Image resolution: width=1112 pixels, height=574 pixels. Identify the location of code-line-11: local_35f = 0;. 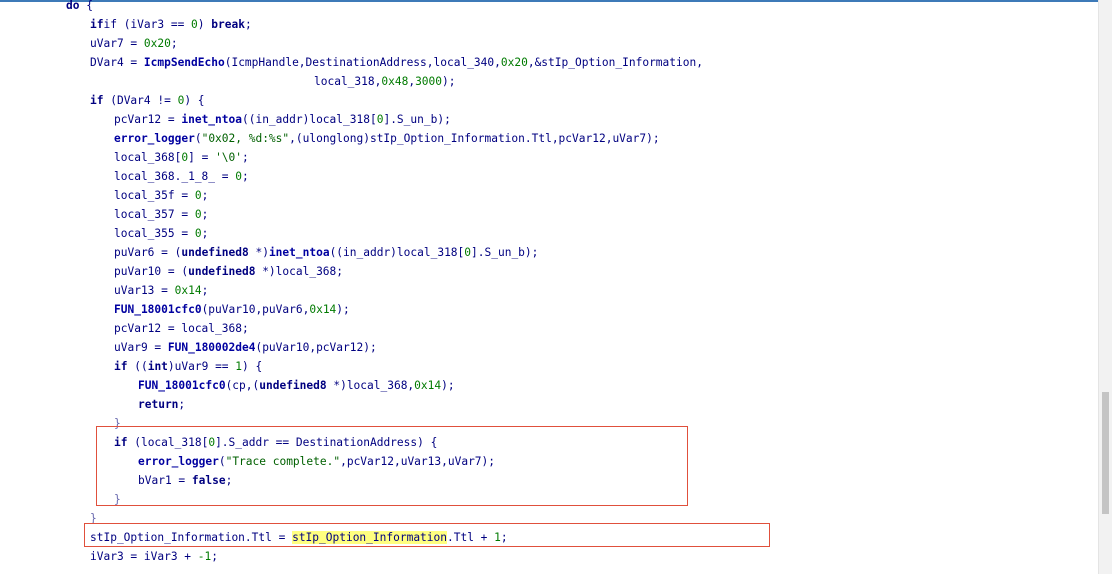
(161, 195).